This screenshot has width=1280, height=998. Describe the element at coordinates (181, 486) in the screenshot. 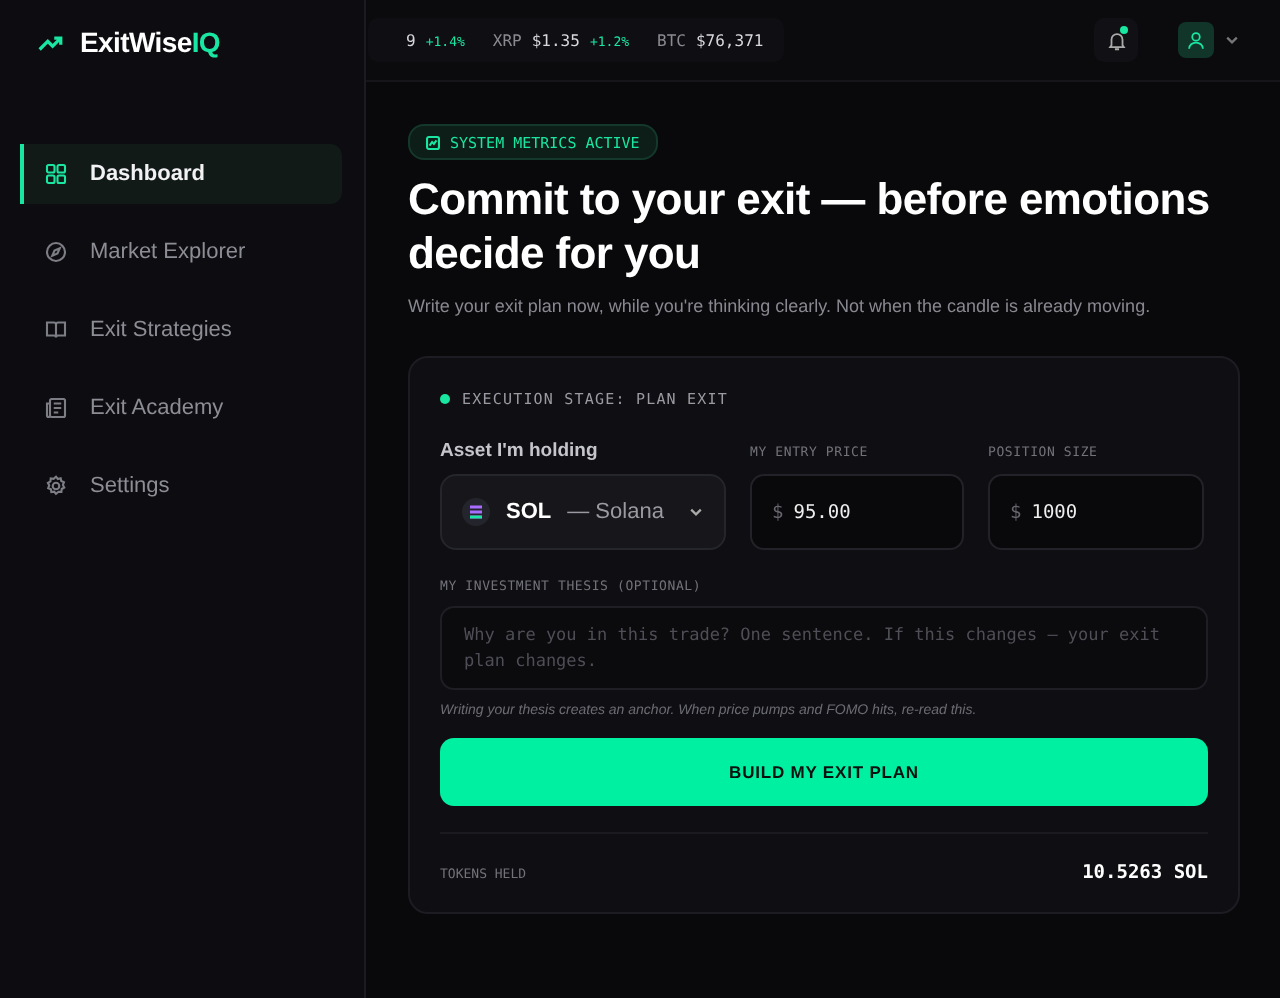

I see `sidebar-item: Settings` at that location.